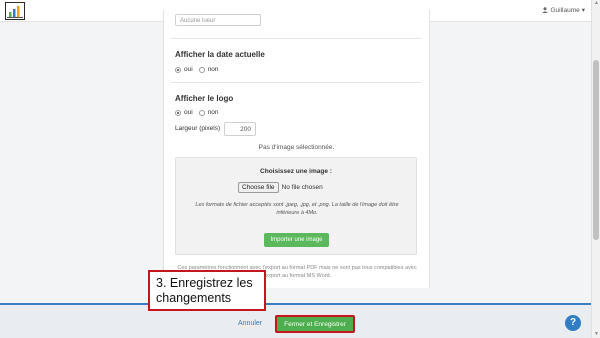 Image resolution: width=600 pixels, height=338 pixels. I want to click on question-mark-icon: ?, so click(573, 323).